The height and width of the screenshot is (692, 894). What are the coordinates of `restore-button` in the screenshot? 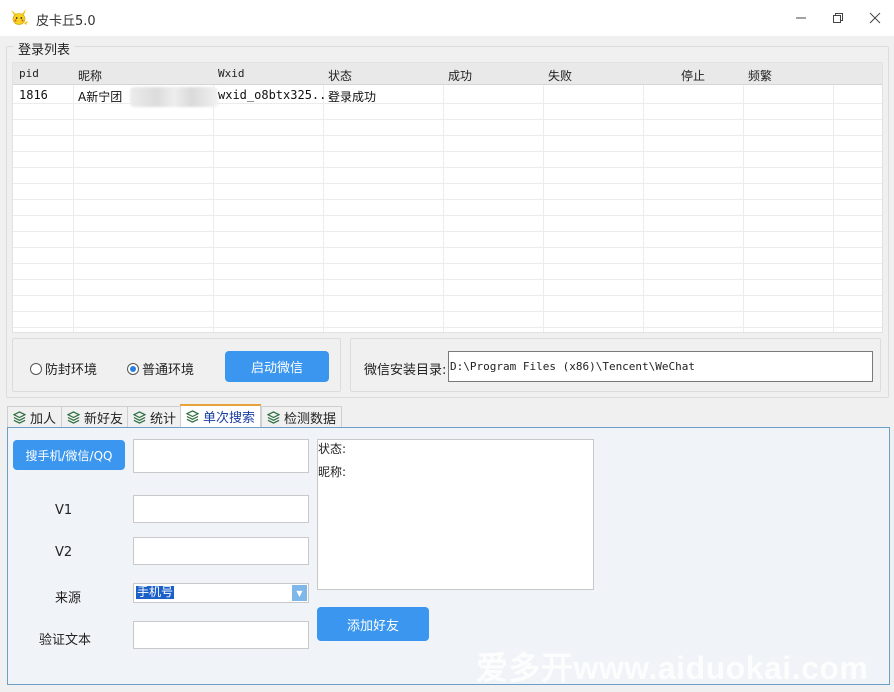 It's located at (838, 18).